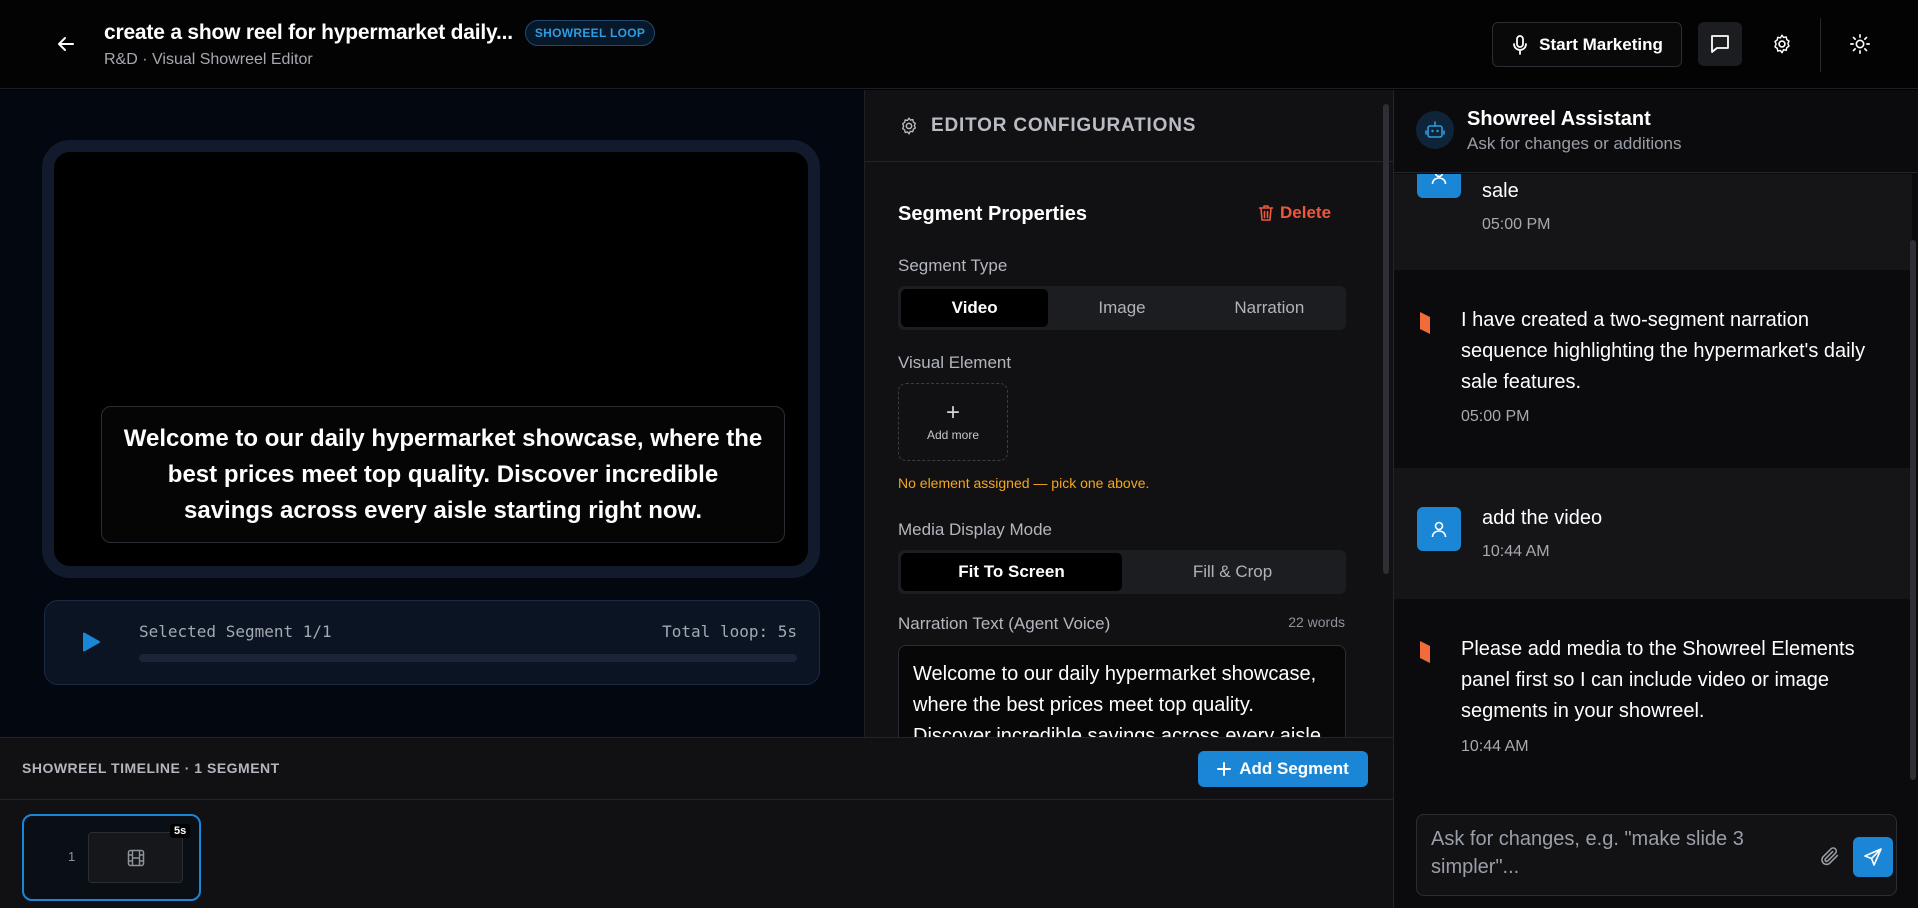 The width and height of the screenshot is (1918, 908). Describe the element at coordinates (955, 362) in the screenshot. I see `visual-element-label: Visual Element` at that location.